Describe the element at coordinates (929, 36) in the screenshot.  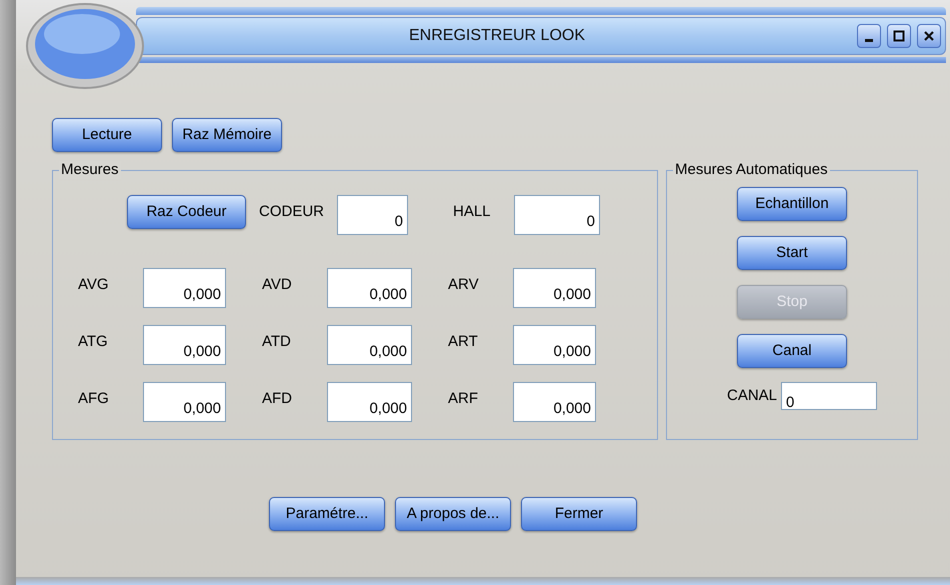
I see `close-button` at that location.